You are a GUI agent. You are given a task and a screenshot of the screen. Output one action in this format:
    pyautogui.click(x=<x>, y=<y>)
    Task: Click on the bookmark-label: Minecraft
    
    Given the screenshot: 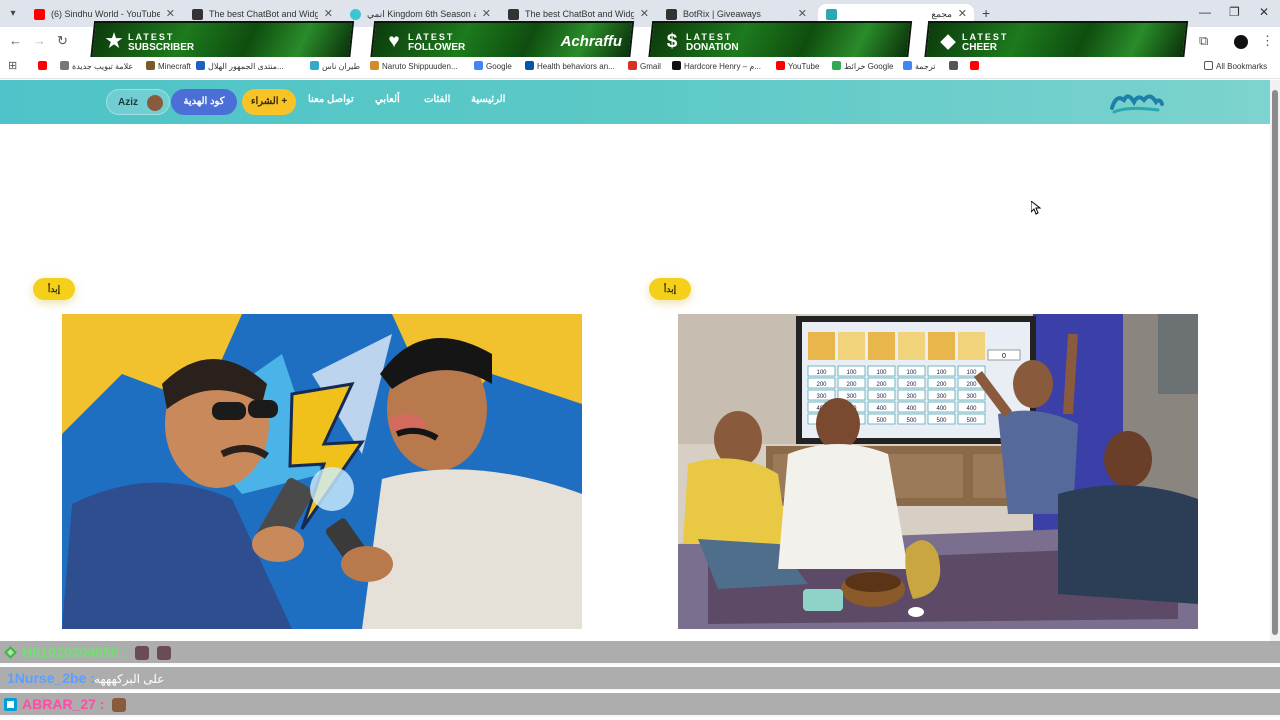 What is the action you would take?
    pyautogui.click(x=174, y=66)
    